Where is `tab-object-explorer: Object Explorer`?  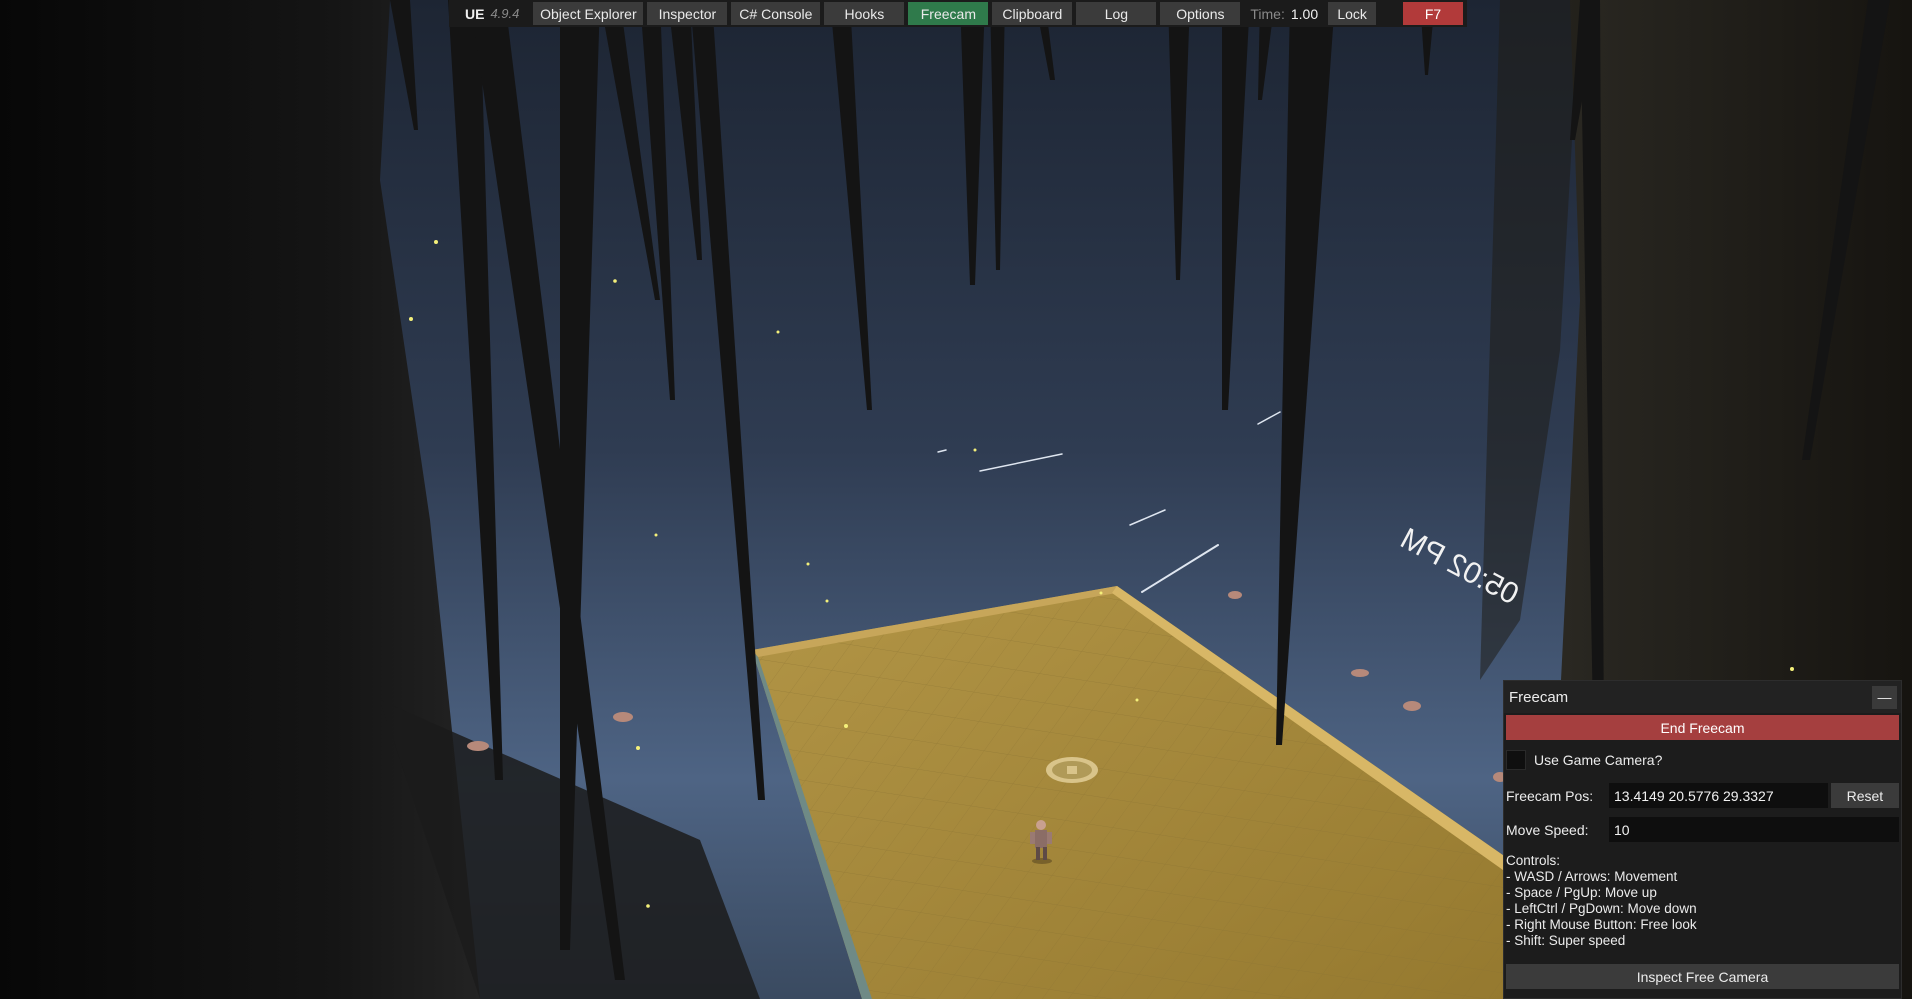 tab-object-explorer: Object Explorer is located at coordinates (588, 13).